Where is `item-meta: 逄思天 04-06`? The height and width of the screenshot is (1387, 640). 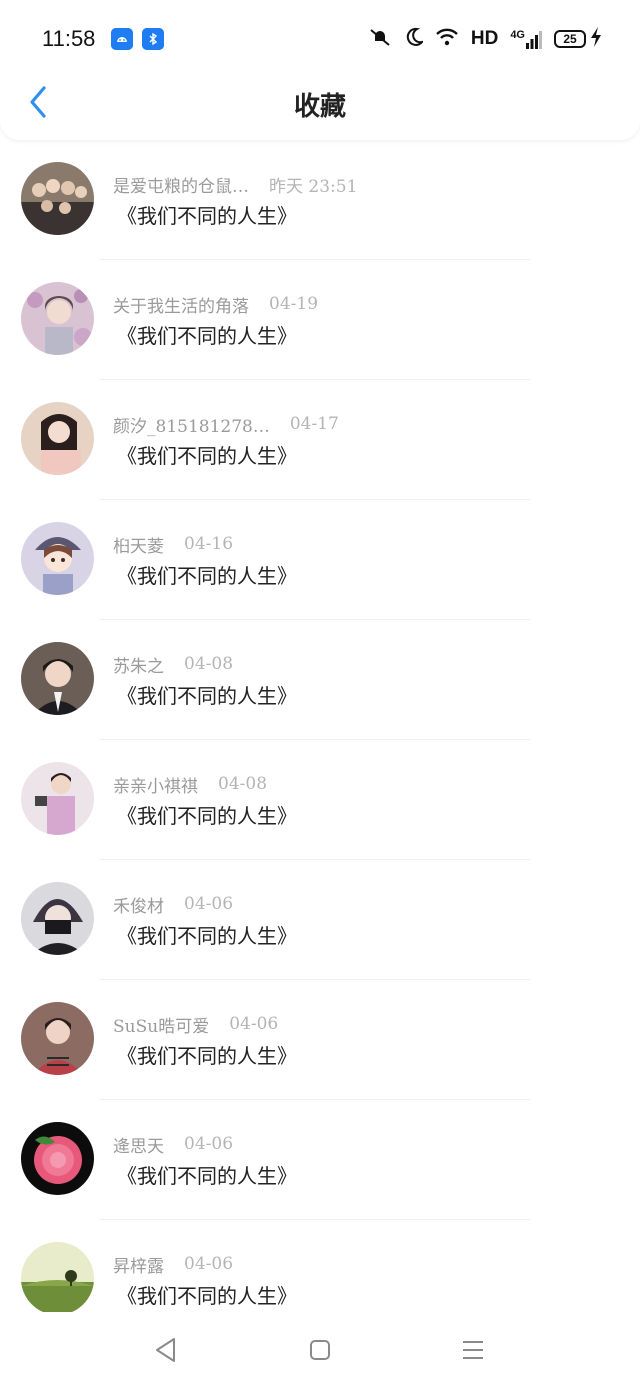 item-meta: 逄思天 04-06 is located at coordinates (173, 1144).